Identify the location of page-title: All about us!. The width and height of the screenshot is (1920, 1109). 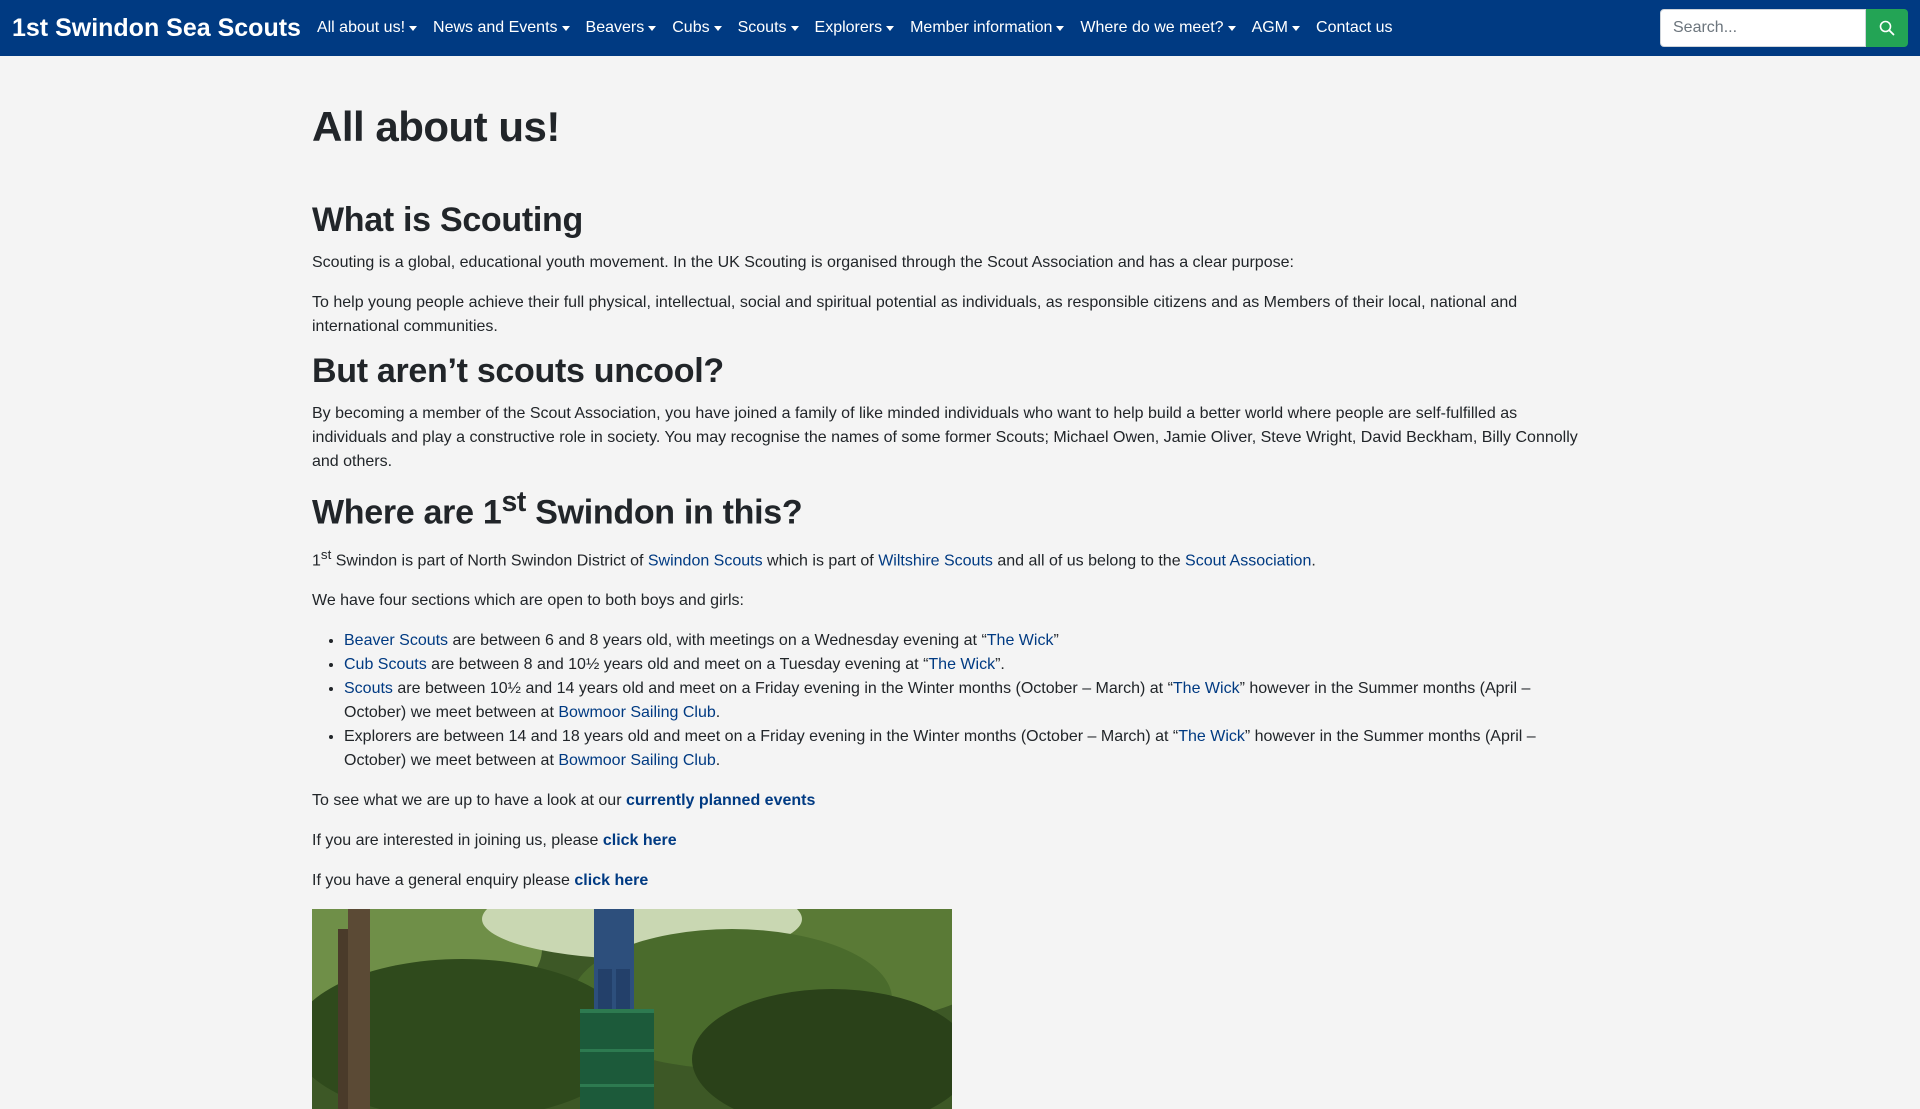
(436, 126).